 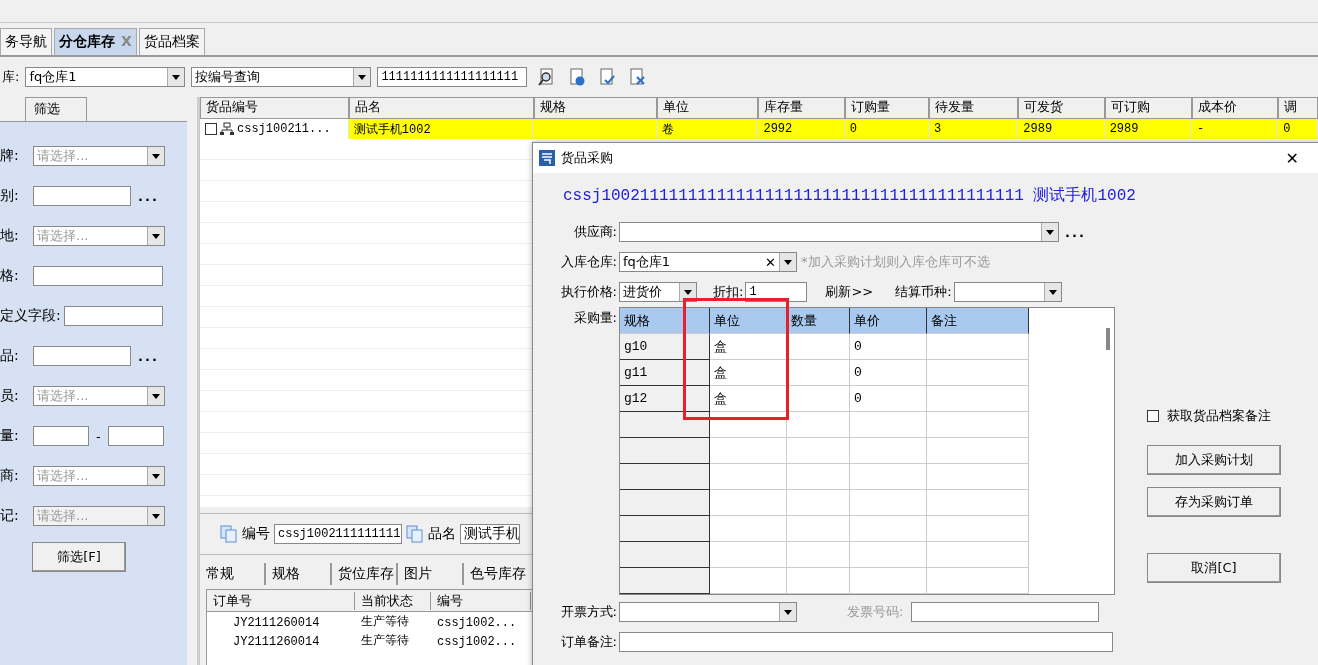 What do you see at coordinates (95, 41) in the screenshot?
I see `document-tab: 分仓库存 X` at bounding box center [95, 41].